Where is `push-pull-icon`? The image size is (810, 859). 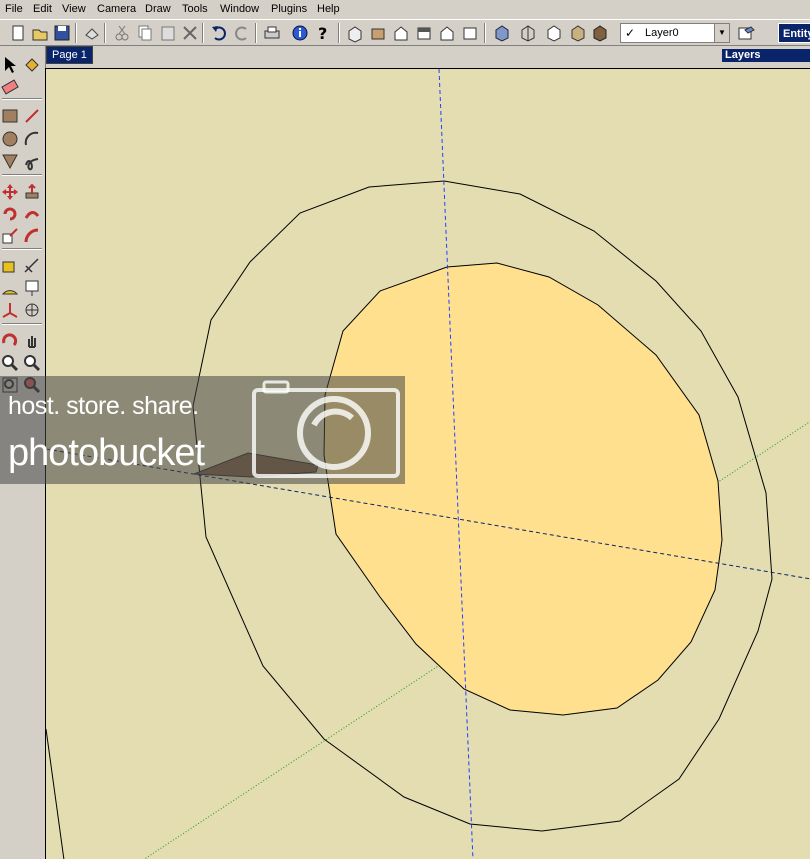 push-pull-icon is located at coordinates (32, 192).